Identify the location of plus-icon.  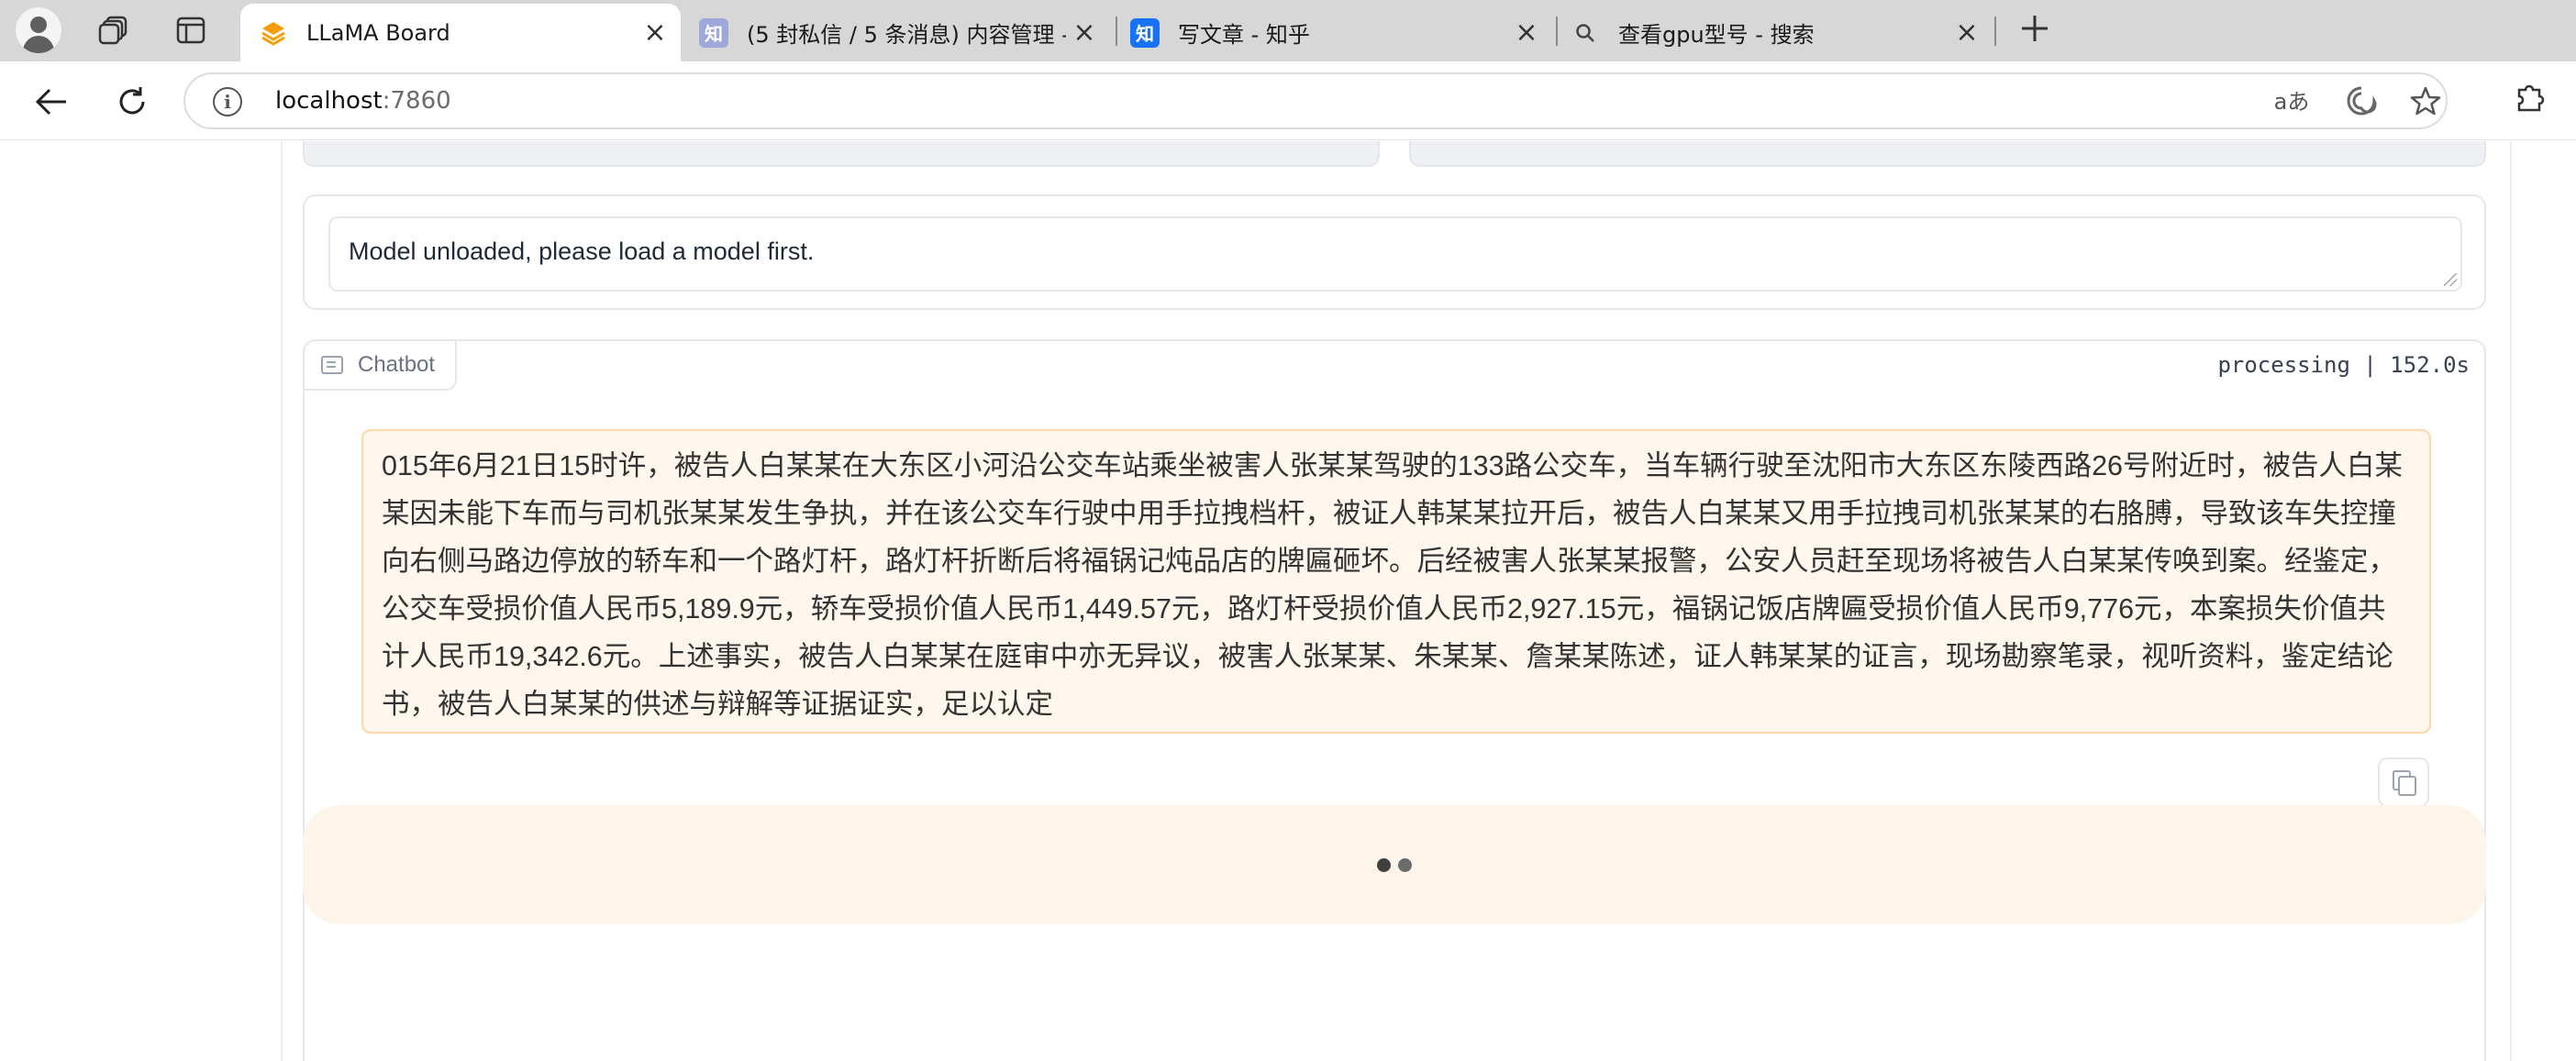
(2035, 28).